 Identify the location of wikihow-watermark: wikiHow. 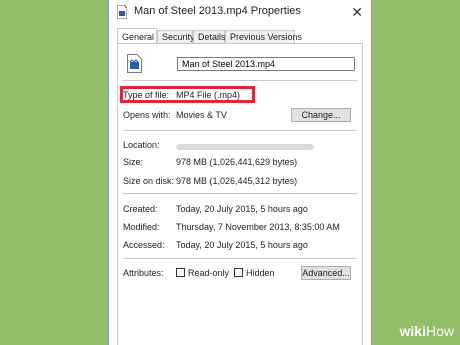
(427, 331).